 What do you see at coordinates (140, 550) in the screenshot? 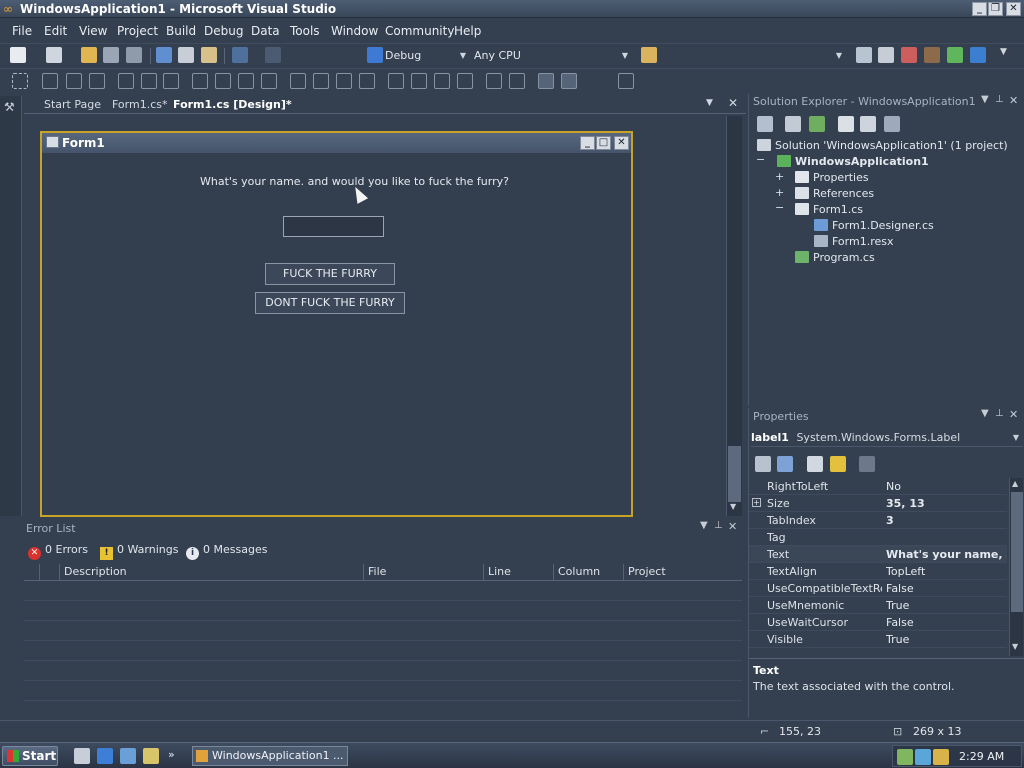
I see `warnings-filter-button: ! 0 Warnings` at bounding box center [140, 550].